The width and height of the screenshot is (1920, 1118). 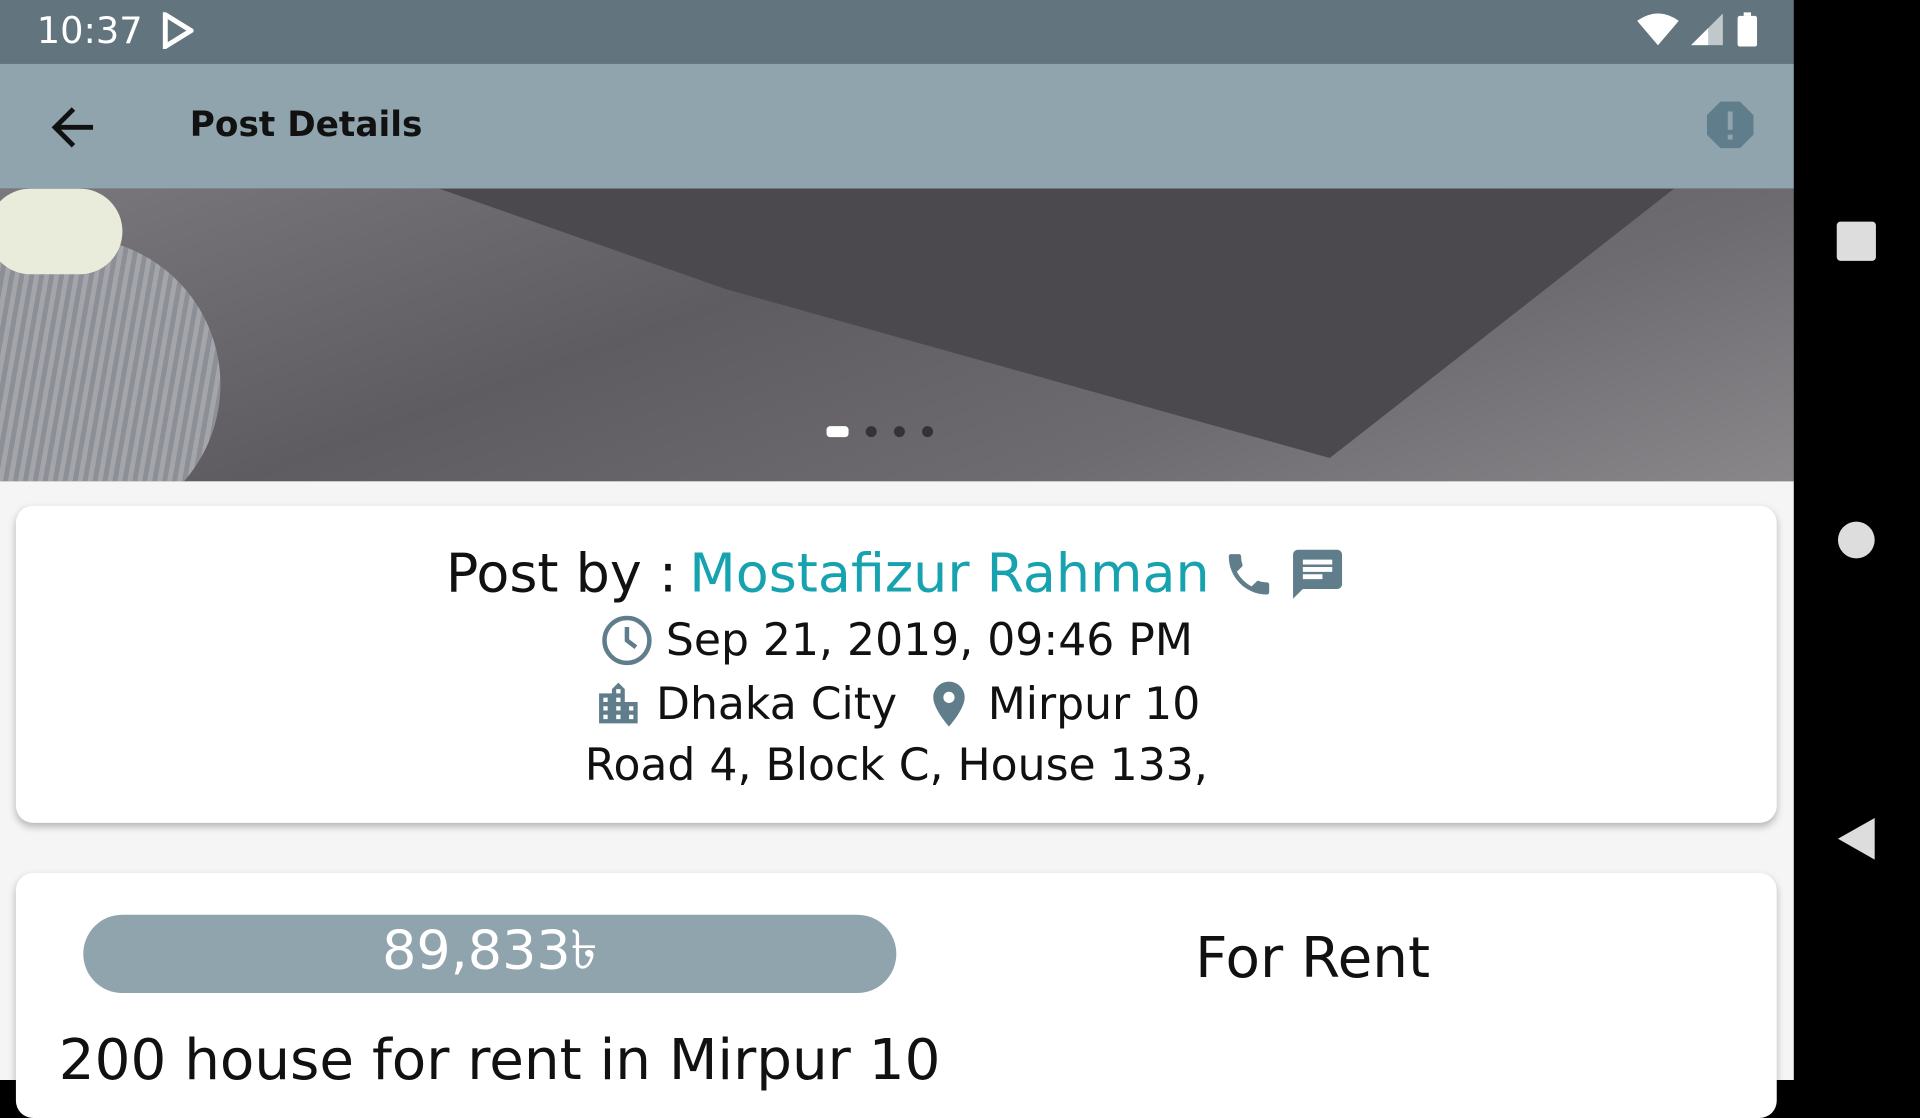 What do you see at coordinates (897, 126) in the screenshot?
I see `app-bar: Post Details` at bounding box center [897, 126].